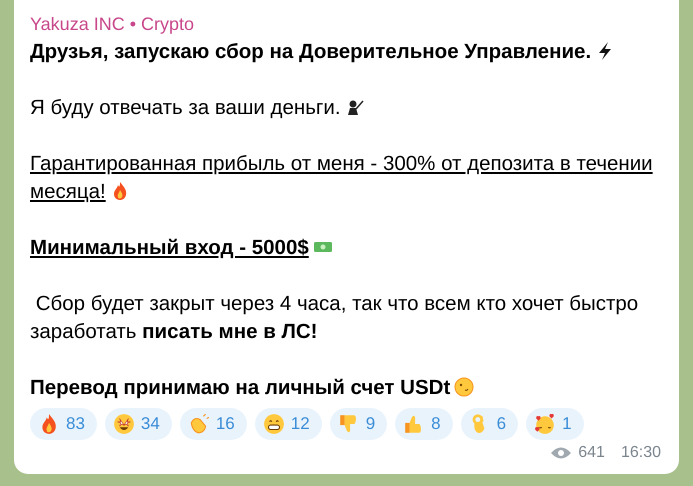 The image size is (693, 486). What do you see at coordinates (341, 163) in the screenshot?
I see `message-text: Гарантированная прибыль от меня - 300% от депозита в течении` at bounding box center [341, 163].